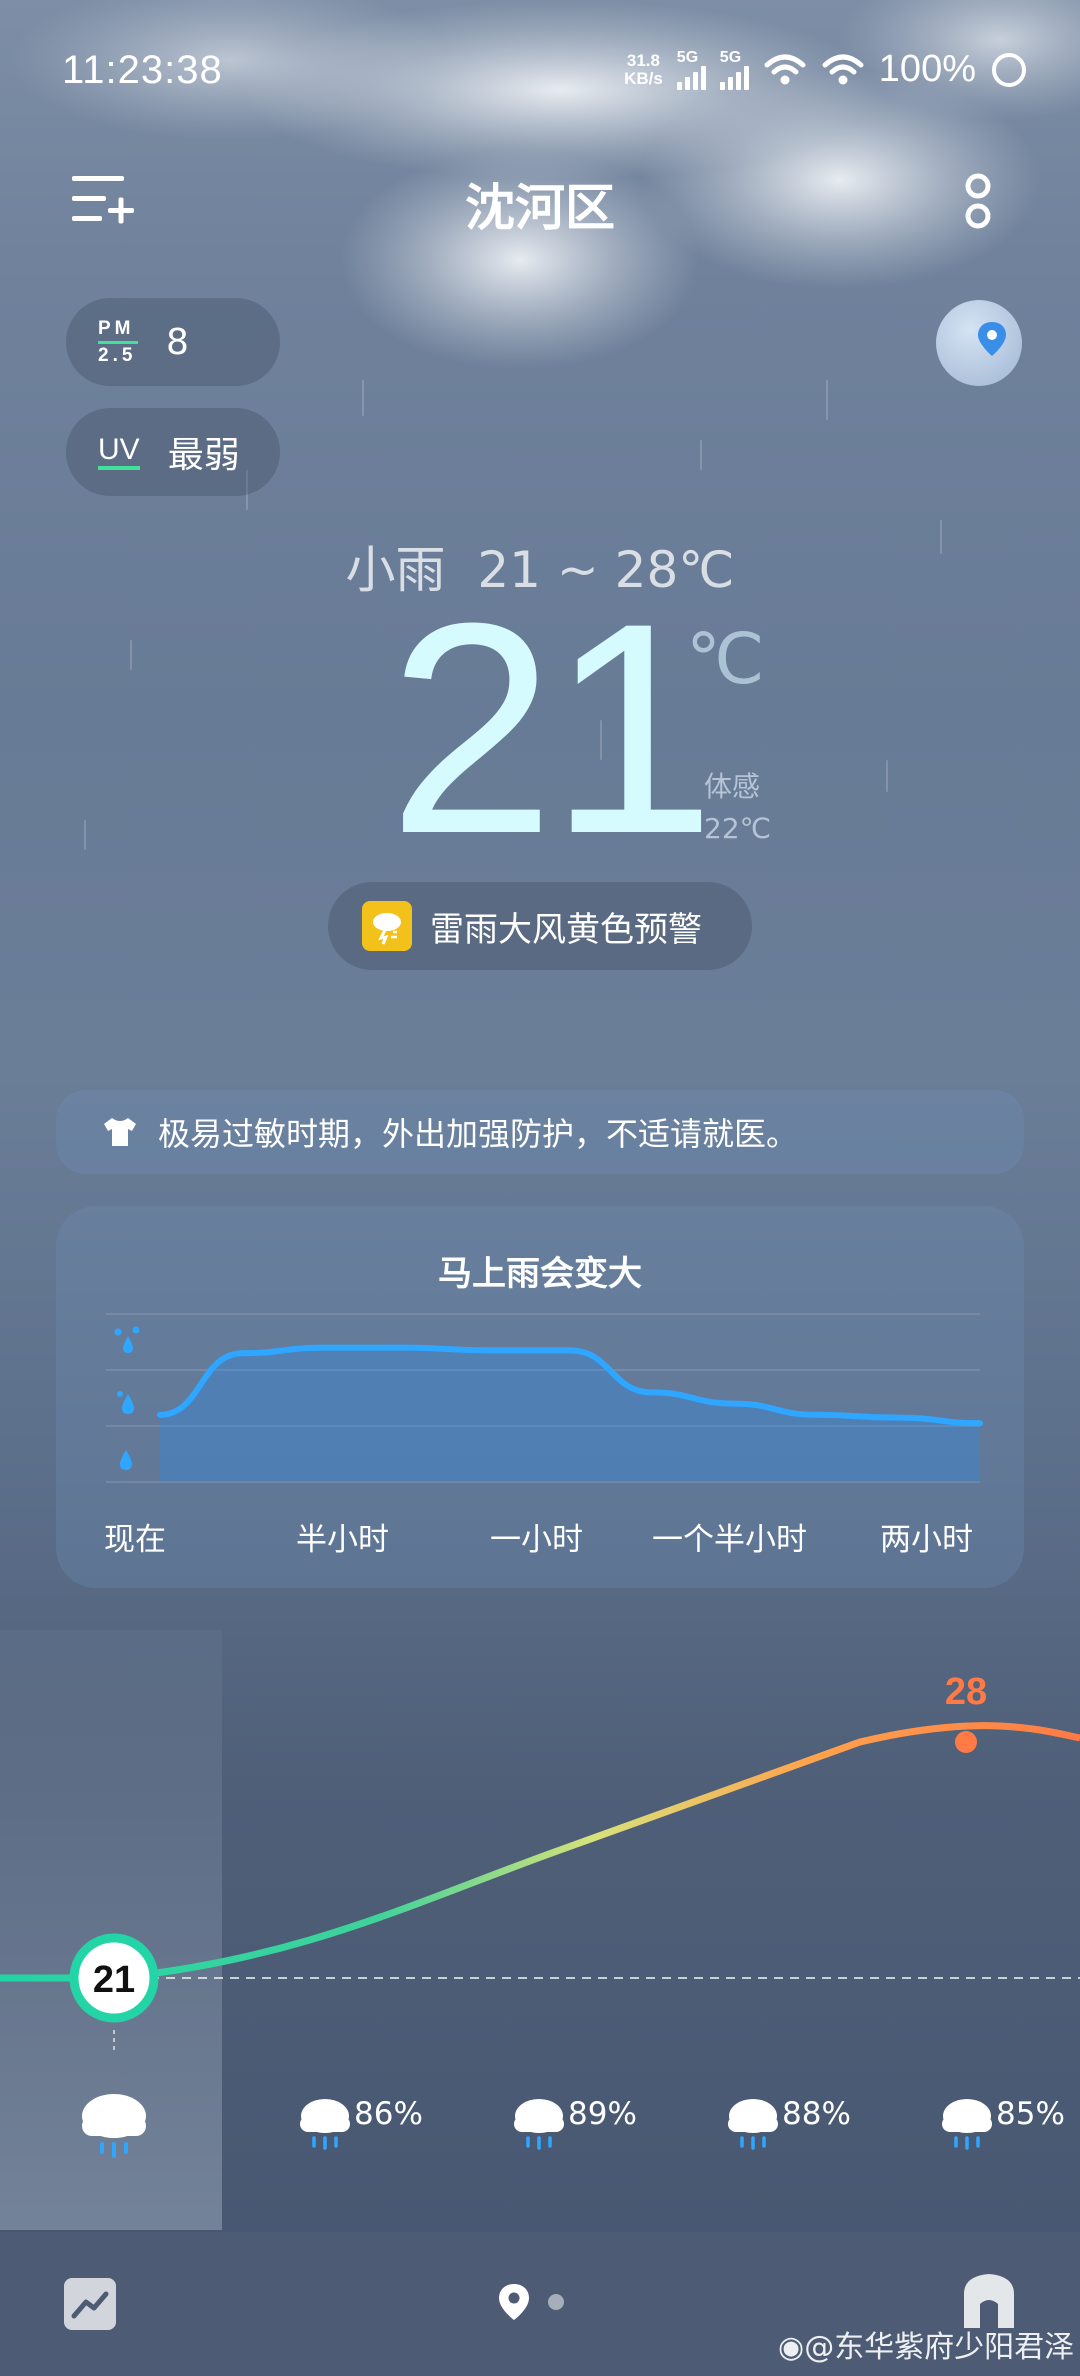 This screenshot has height=2376, width=1080. What do you see at coordinates (966, 1742) in the screenshot?
I see `max-temp-marker` at bounding box center [966, 1742].